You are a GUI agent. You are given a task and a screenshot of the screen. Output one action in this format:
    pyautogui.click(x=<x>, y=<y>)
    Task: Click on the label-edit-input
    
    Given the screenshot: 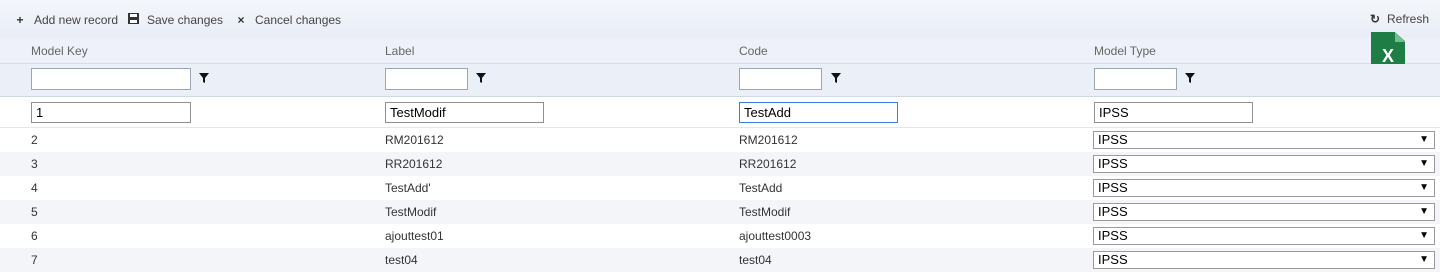 What is the action you would take?
    pyautogui.click(x=464, y=112)
    